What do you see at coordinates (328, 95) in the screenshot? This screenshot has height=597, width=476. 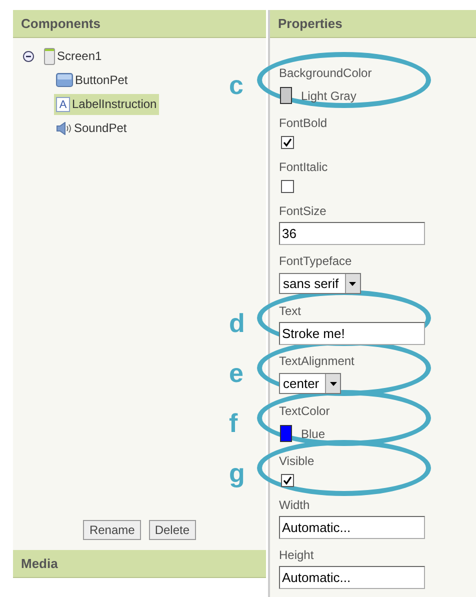 I see `color-value: Light Gray` at bounding box center [328, 95].